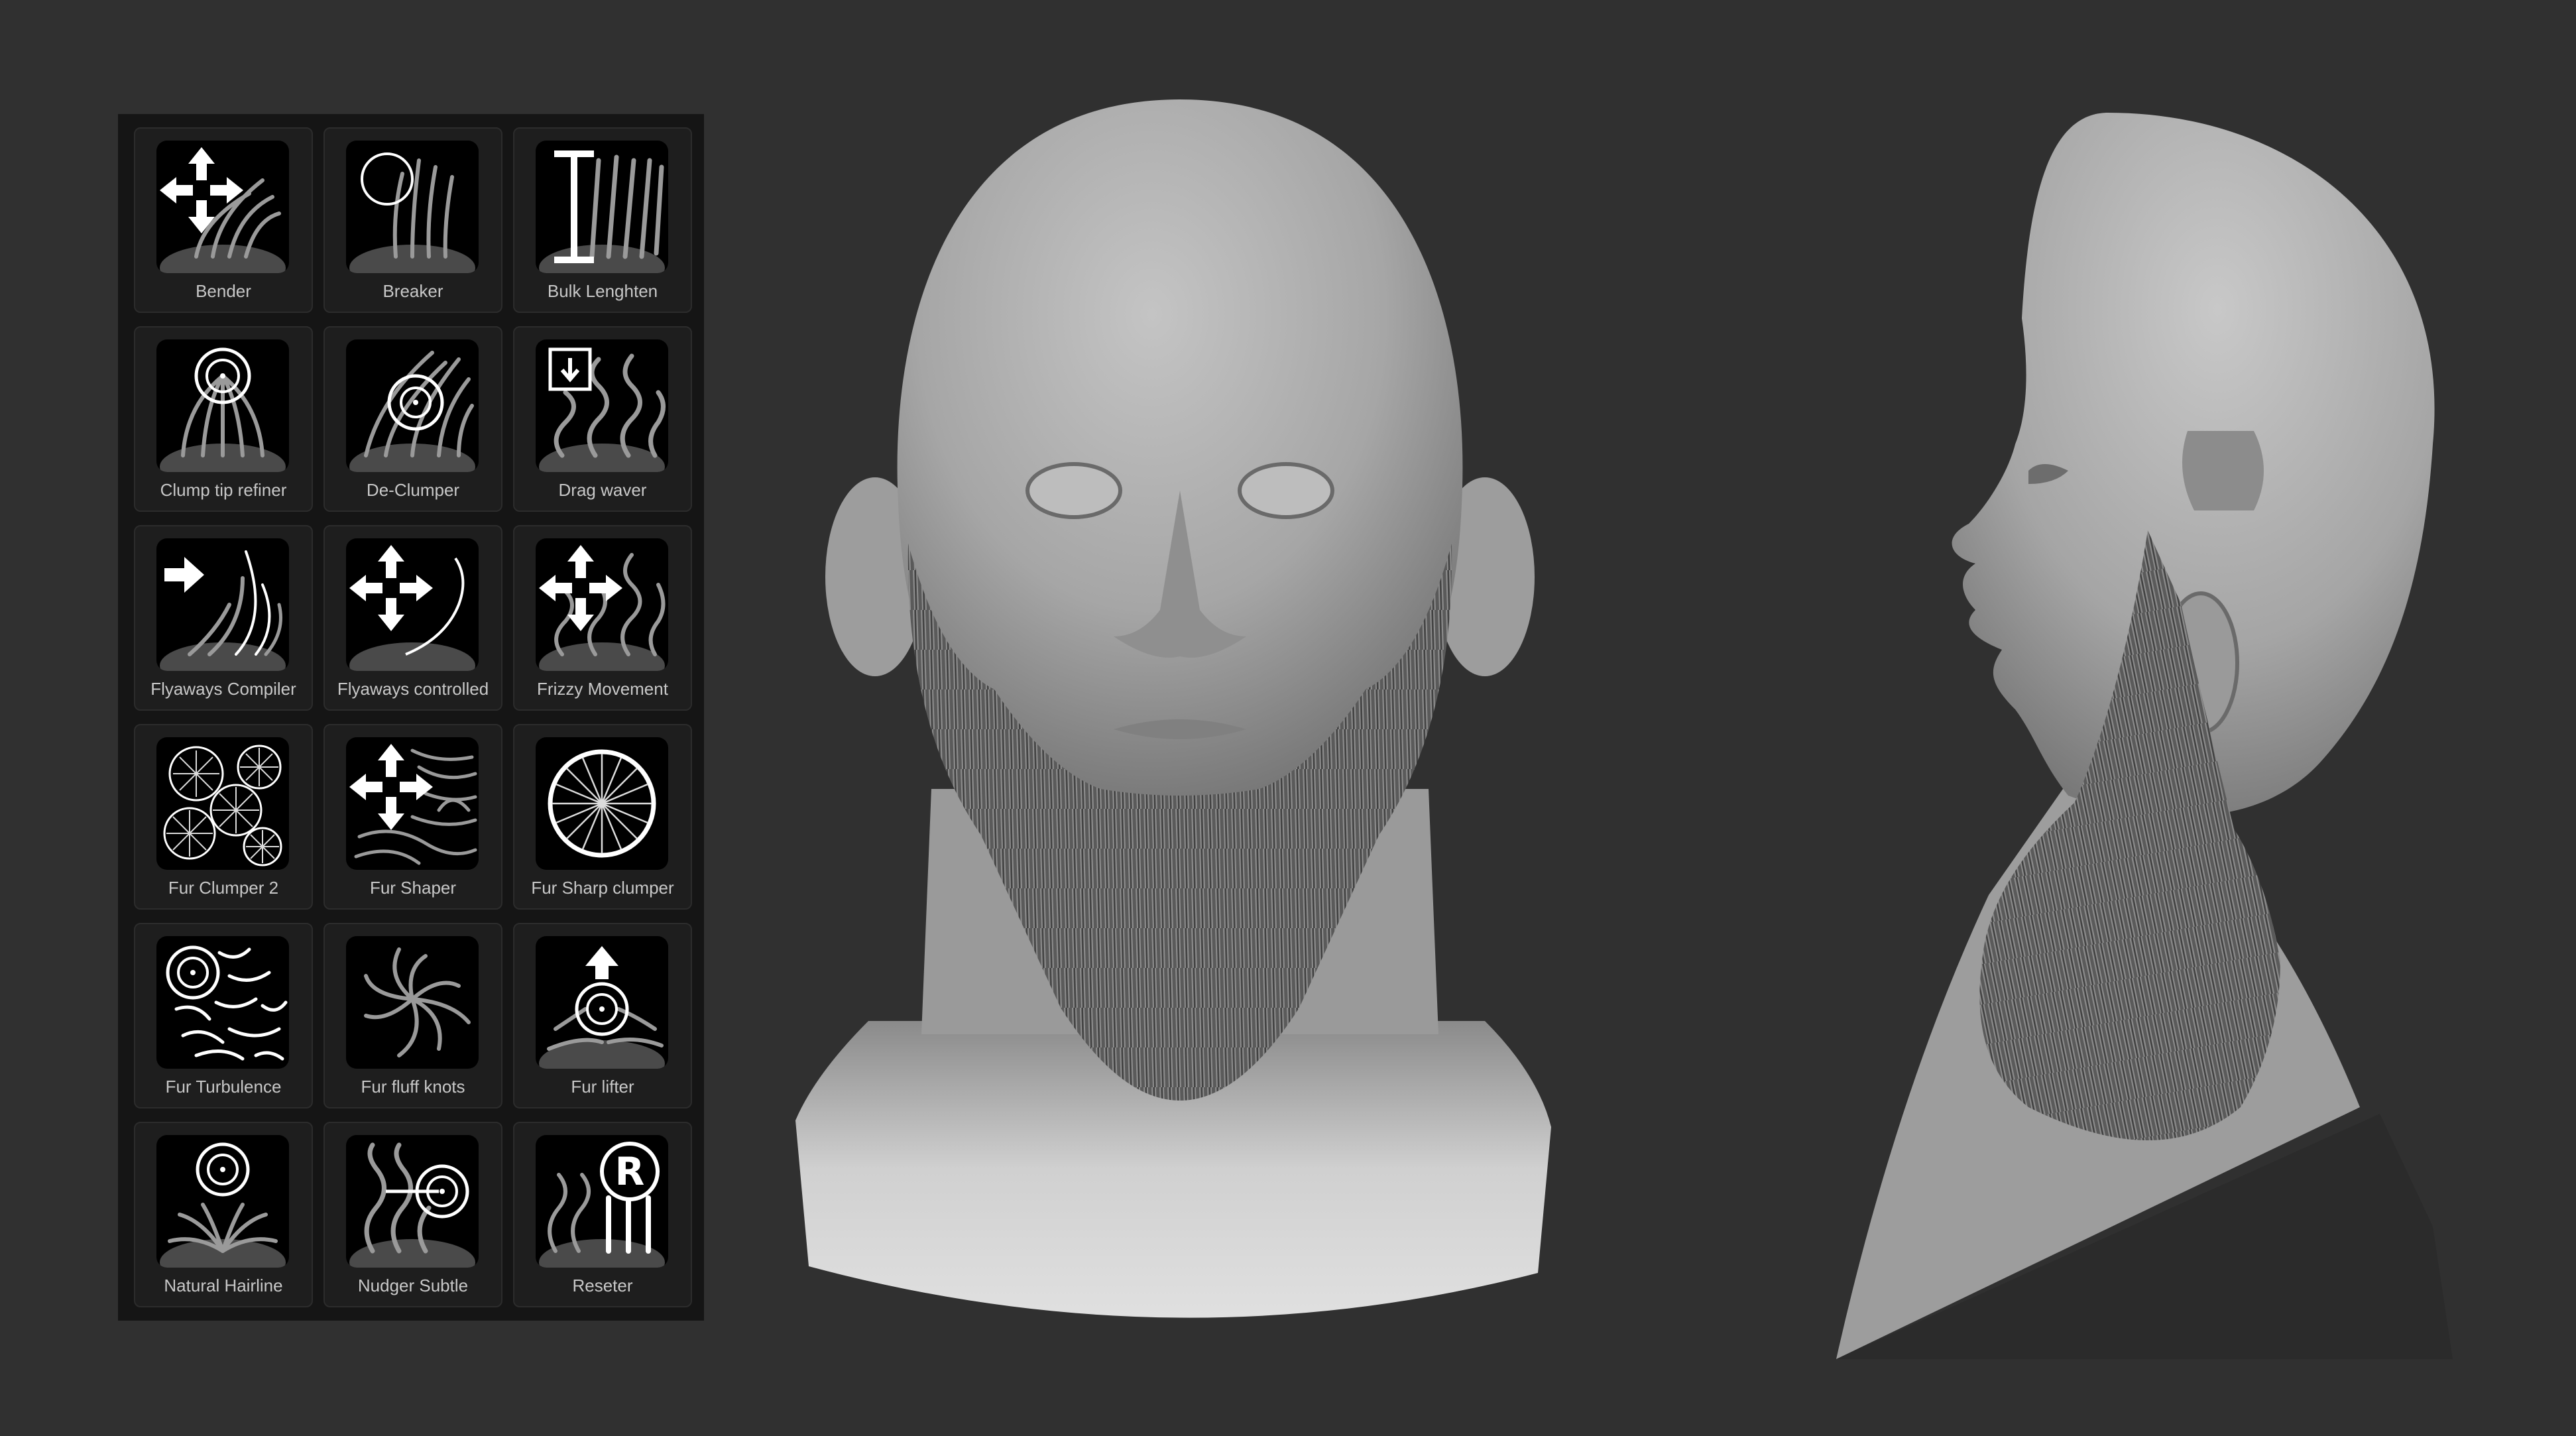 The image size is (2576, 1436). What do you see at coordinates (413, 406) in the screenshot?
I see `de-clumper-icon` at bounding box center [413, 406].